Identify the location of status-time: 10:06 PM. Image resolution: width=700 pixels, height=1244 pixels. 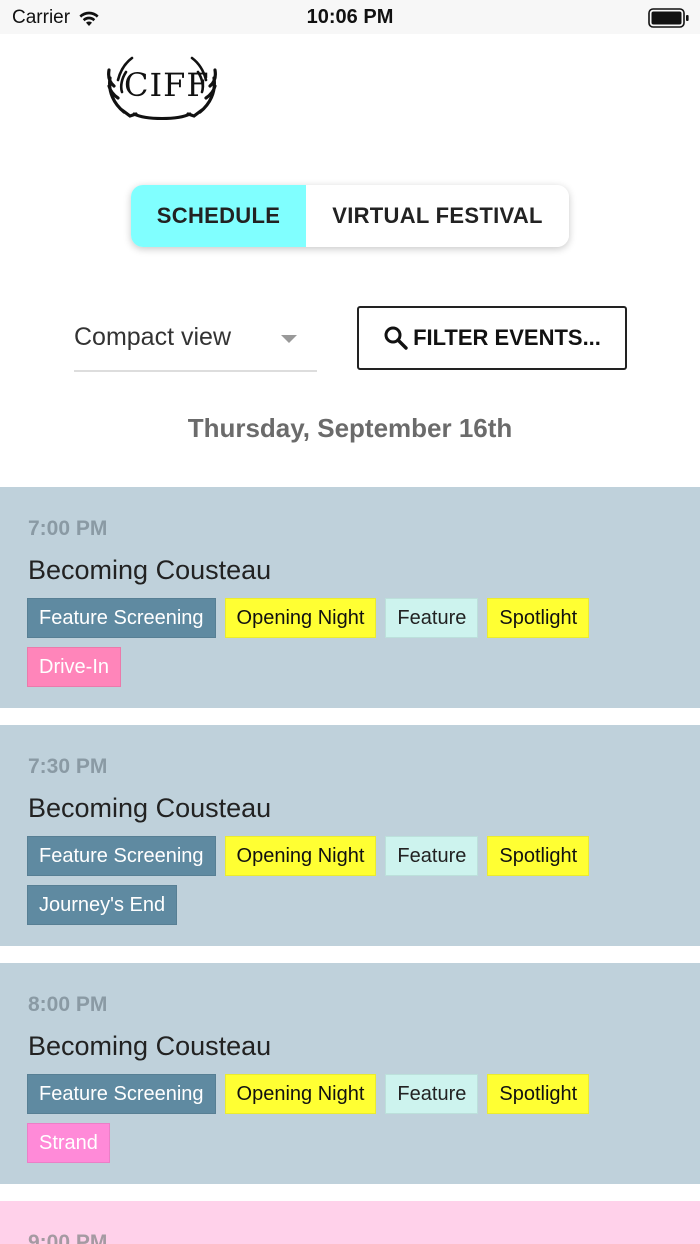
(350, 17).